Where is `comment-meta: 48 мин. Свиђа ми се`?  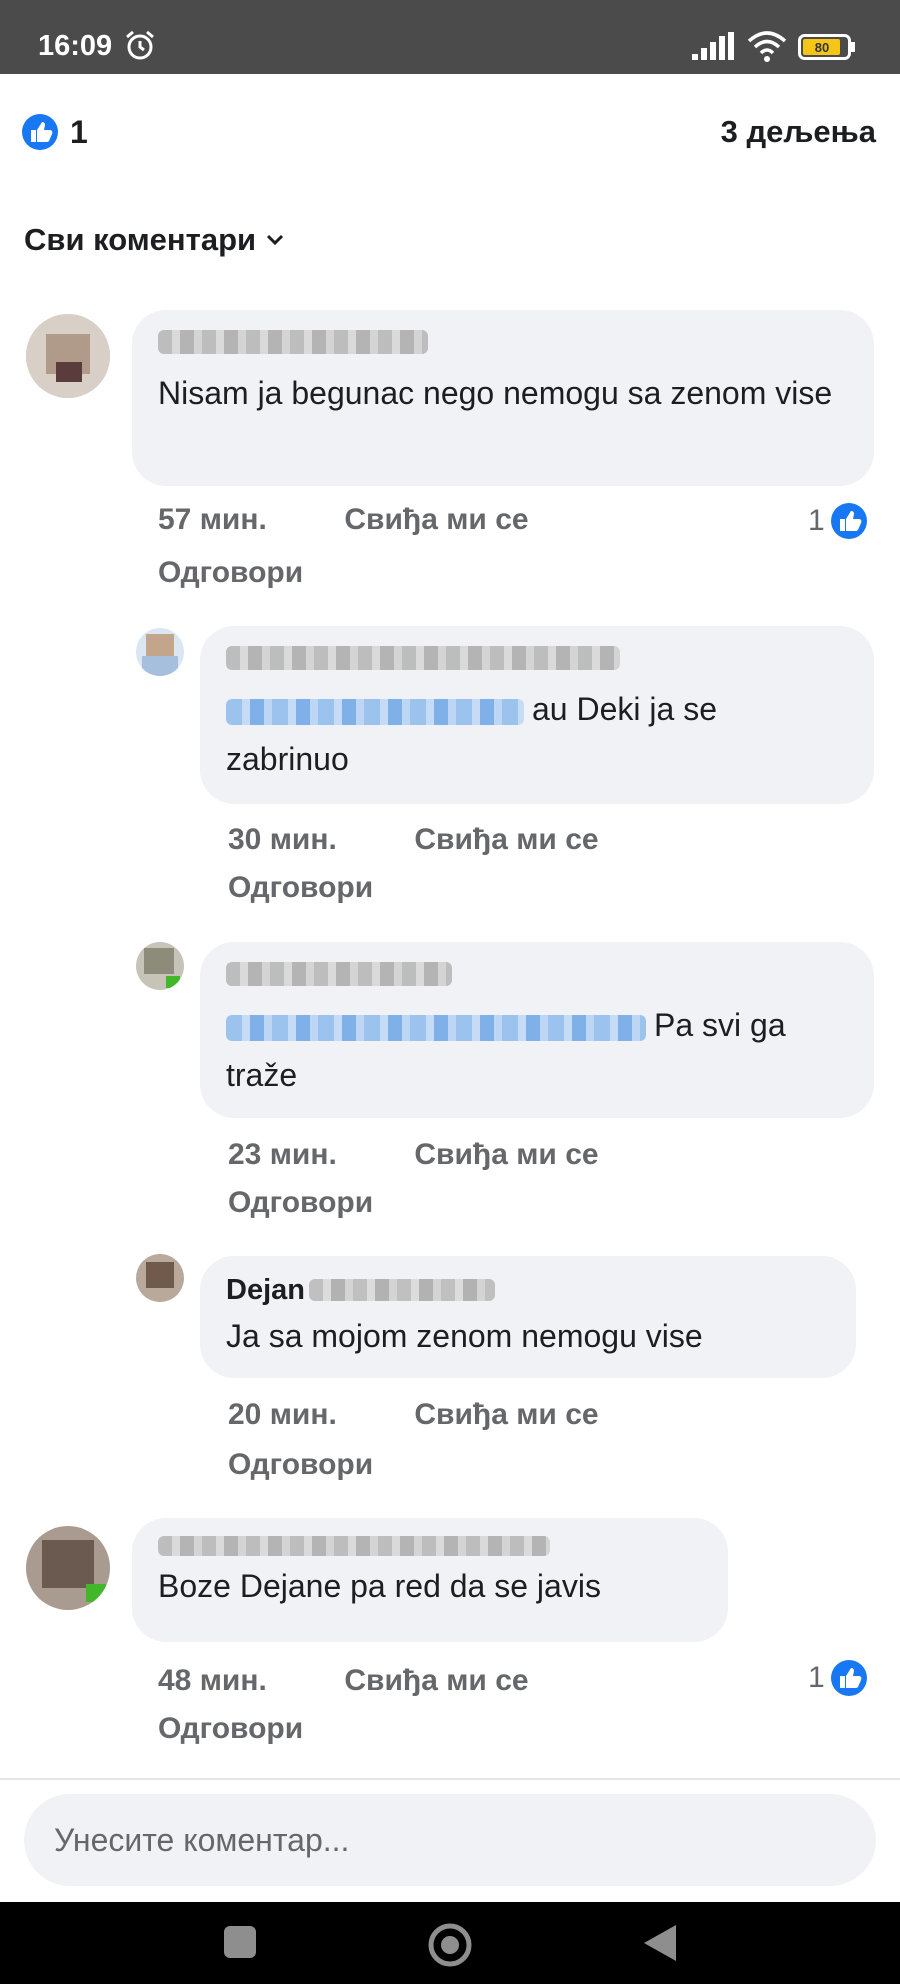
comment-meta: 48 мин. Свиђа ми се is located at coordinates (343, 1681).